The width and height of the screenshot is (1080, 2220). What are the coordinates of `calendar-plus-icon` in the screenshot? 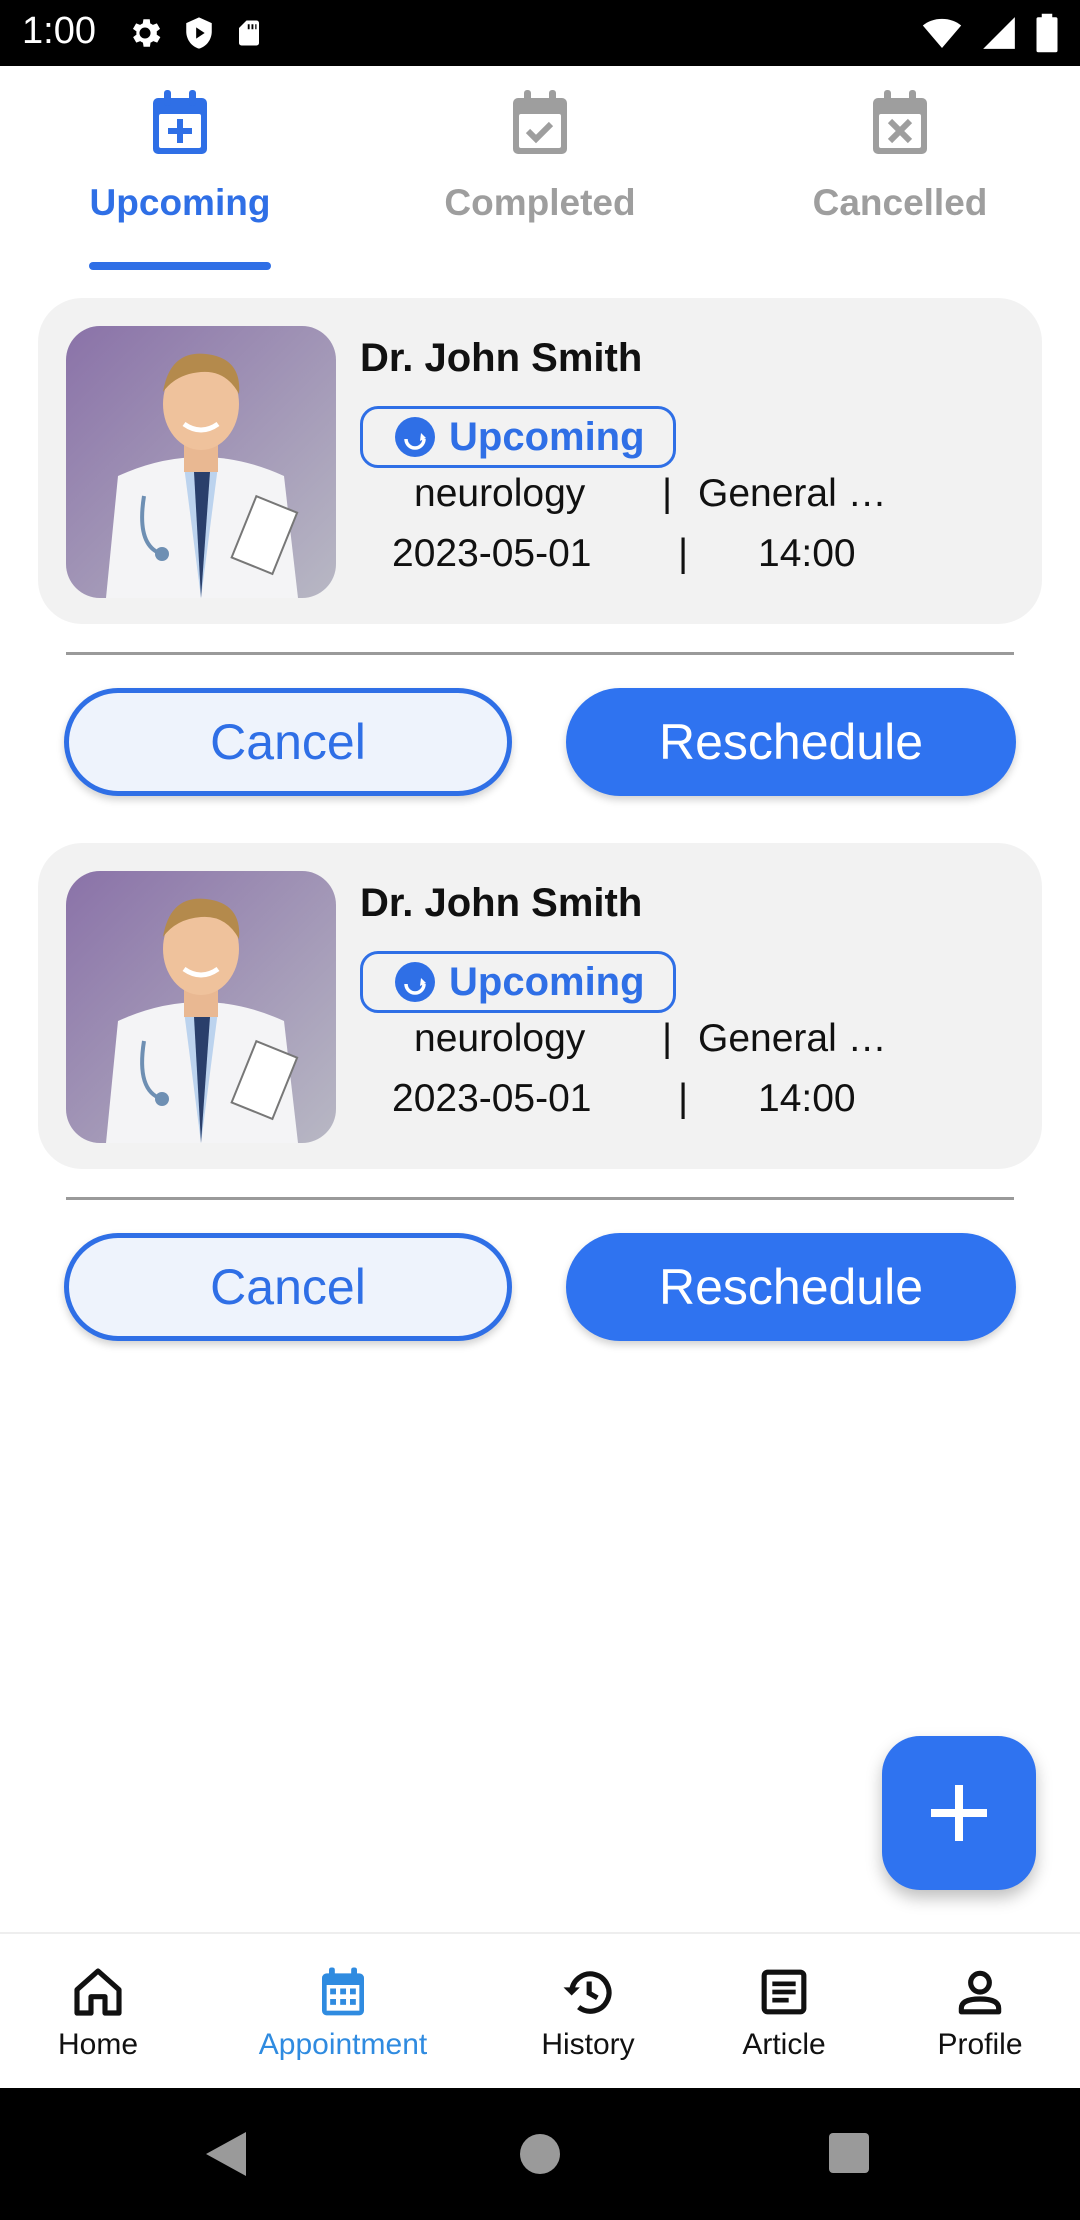 It's located at (180, 122).